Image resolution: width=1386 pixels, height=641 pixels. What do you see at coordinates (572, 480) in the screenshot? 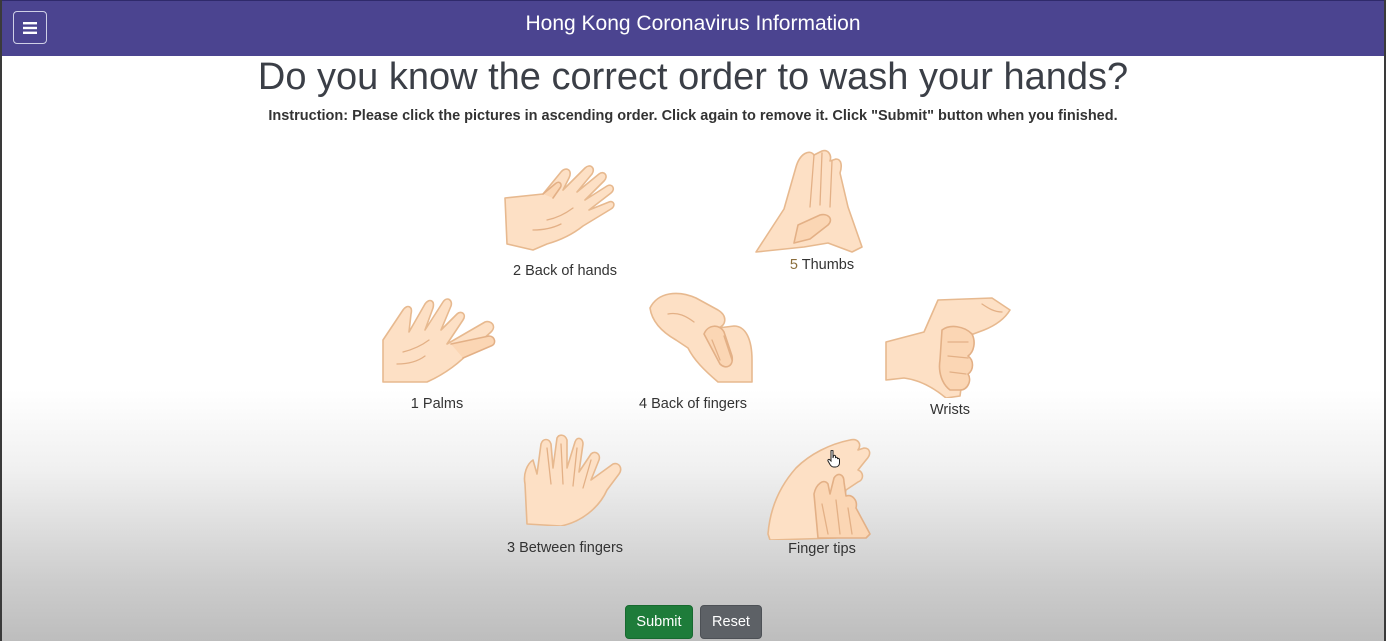
I see `between-fingers-icon` at bounding box center [572, 480].